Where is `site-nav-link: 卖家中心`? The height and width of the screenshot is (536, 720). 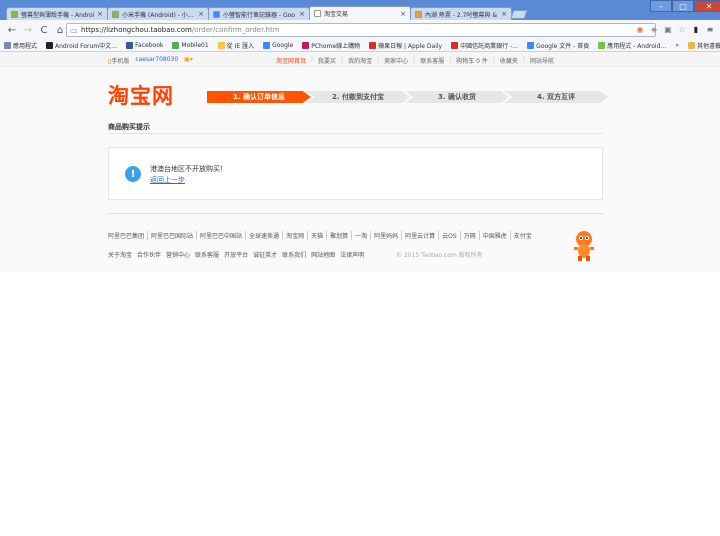 site-nav-link: 卖家中心 is located at coordinates (396, 60).